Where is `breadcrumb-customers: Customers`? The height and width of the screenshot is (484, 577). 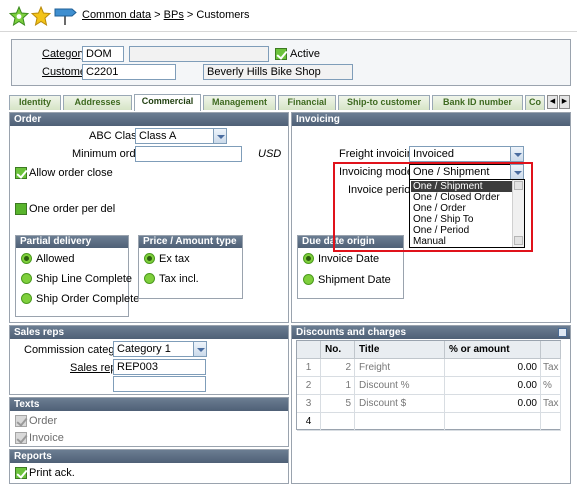 breadcrumb-customers: Customers is located at coordinates (223, 15).